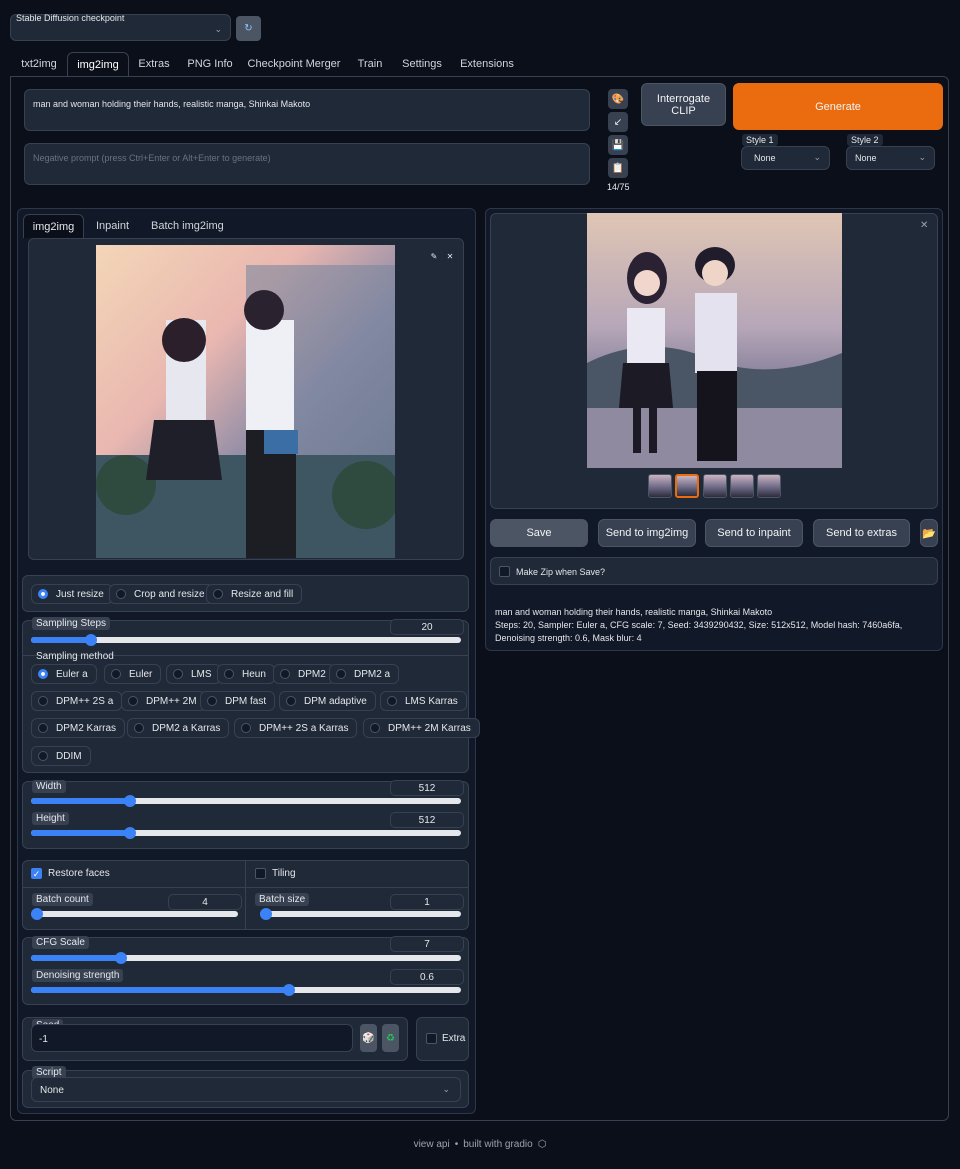 This screenshot has height=1169, width=960. I want to click on save-button: Save, so click(539, 533).